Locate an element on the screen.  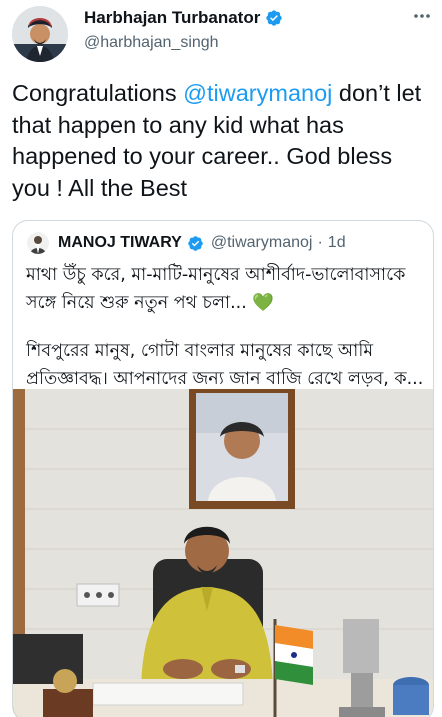
quoted-handle: @tiwarymanoj is located at coordinates (262, 243).